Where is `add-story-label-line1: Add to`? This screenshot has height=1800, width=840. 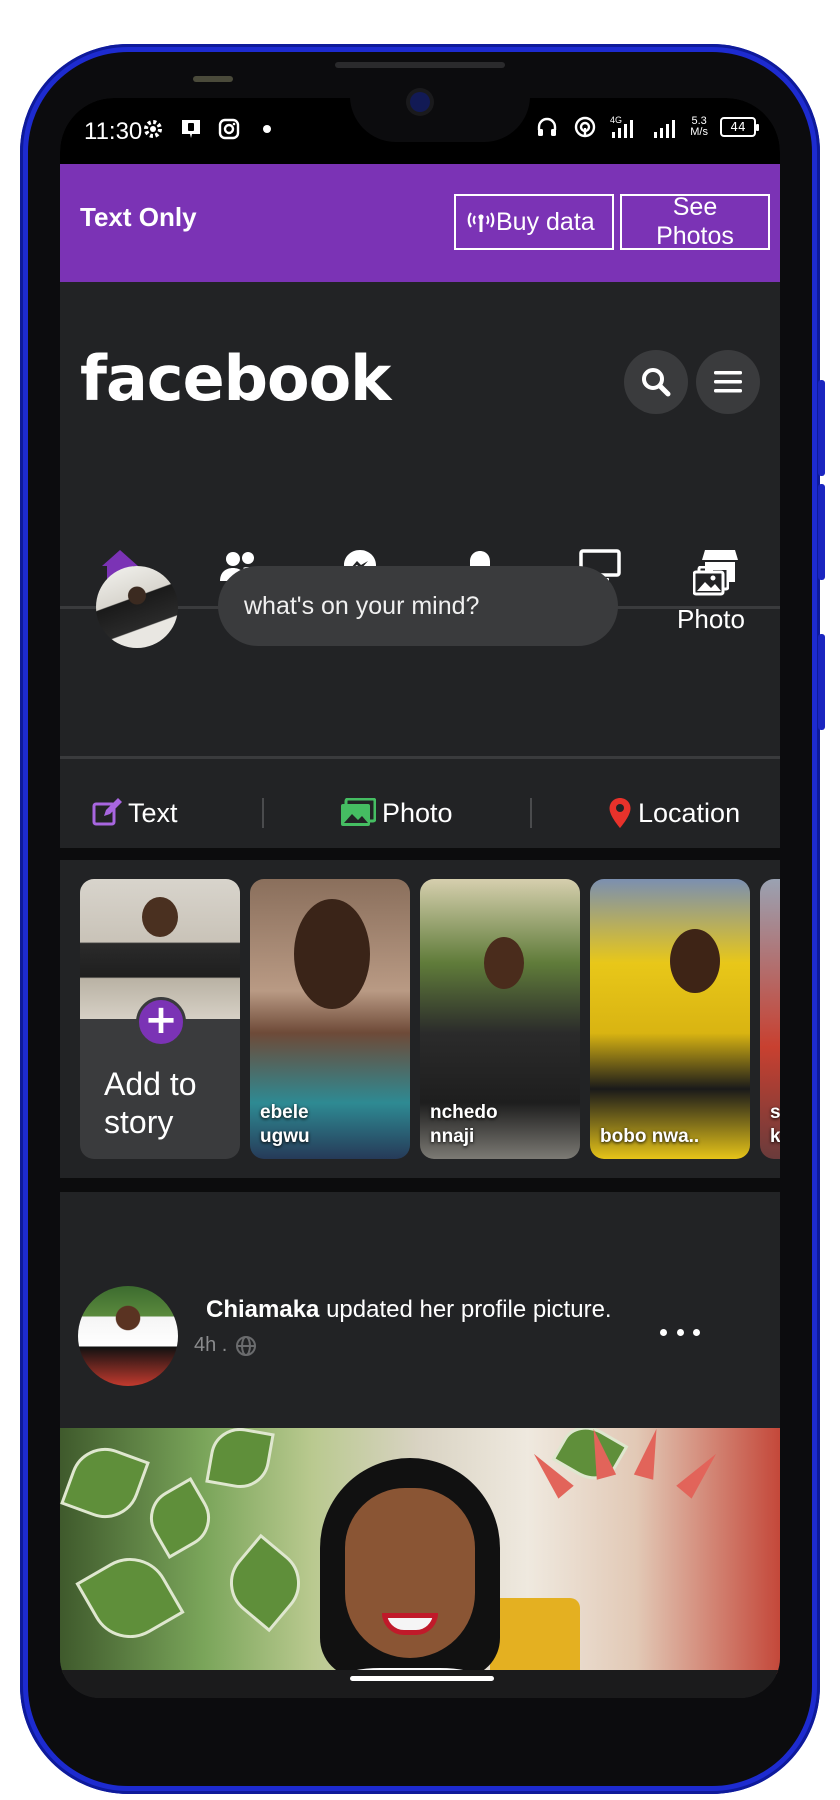 add-story-label-line1: Add to is located at coordinates (150, 1084).